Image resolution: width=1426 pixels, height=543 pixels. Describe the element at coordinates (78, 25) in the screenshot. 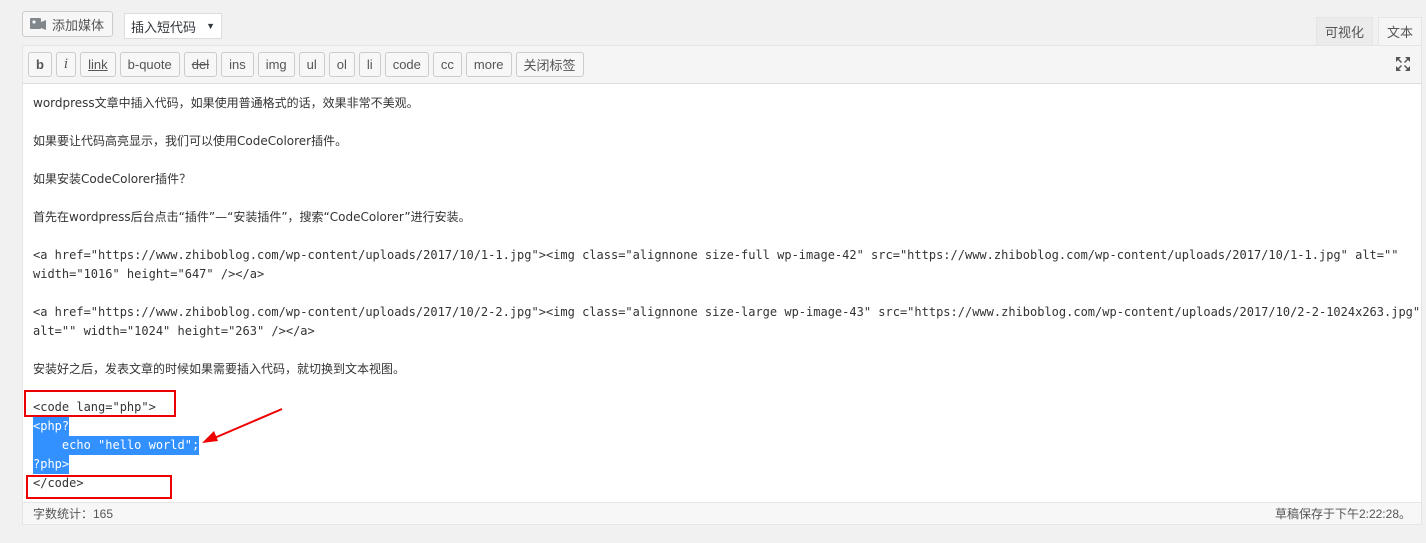

I see `add-media-label: 添加媒体` at that location.